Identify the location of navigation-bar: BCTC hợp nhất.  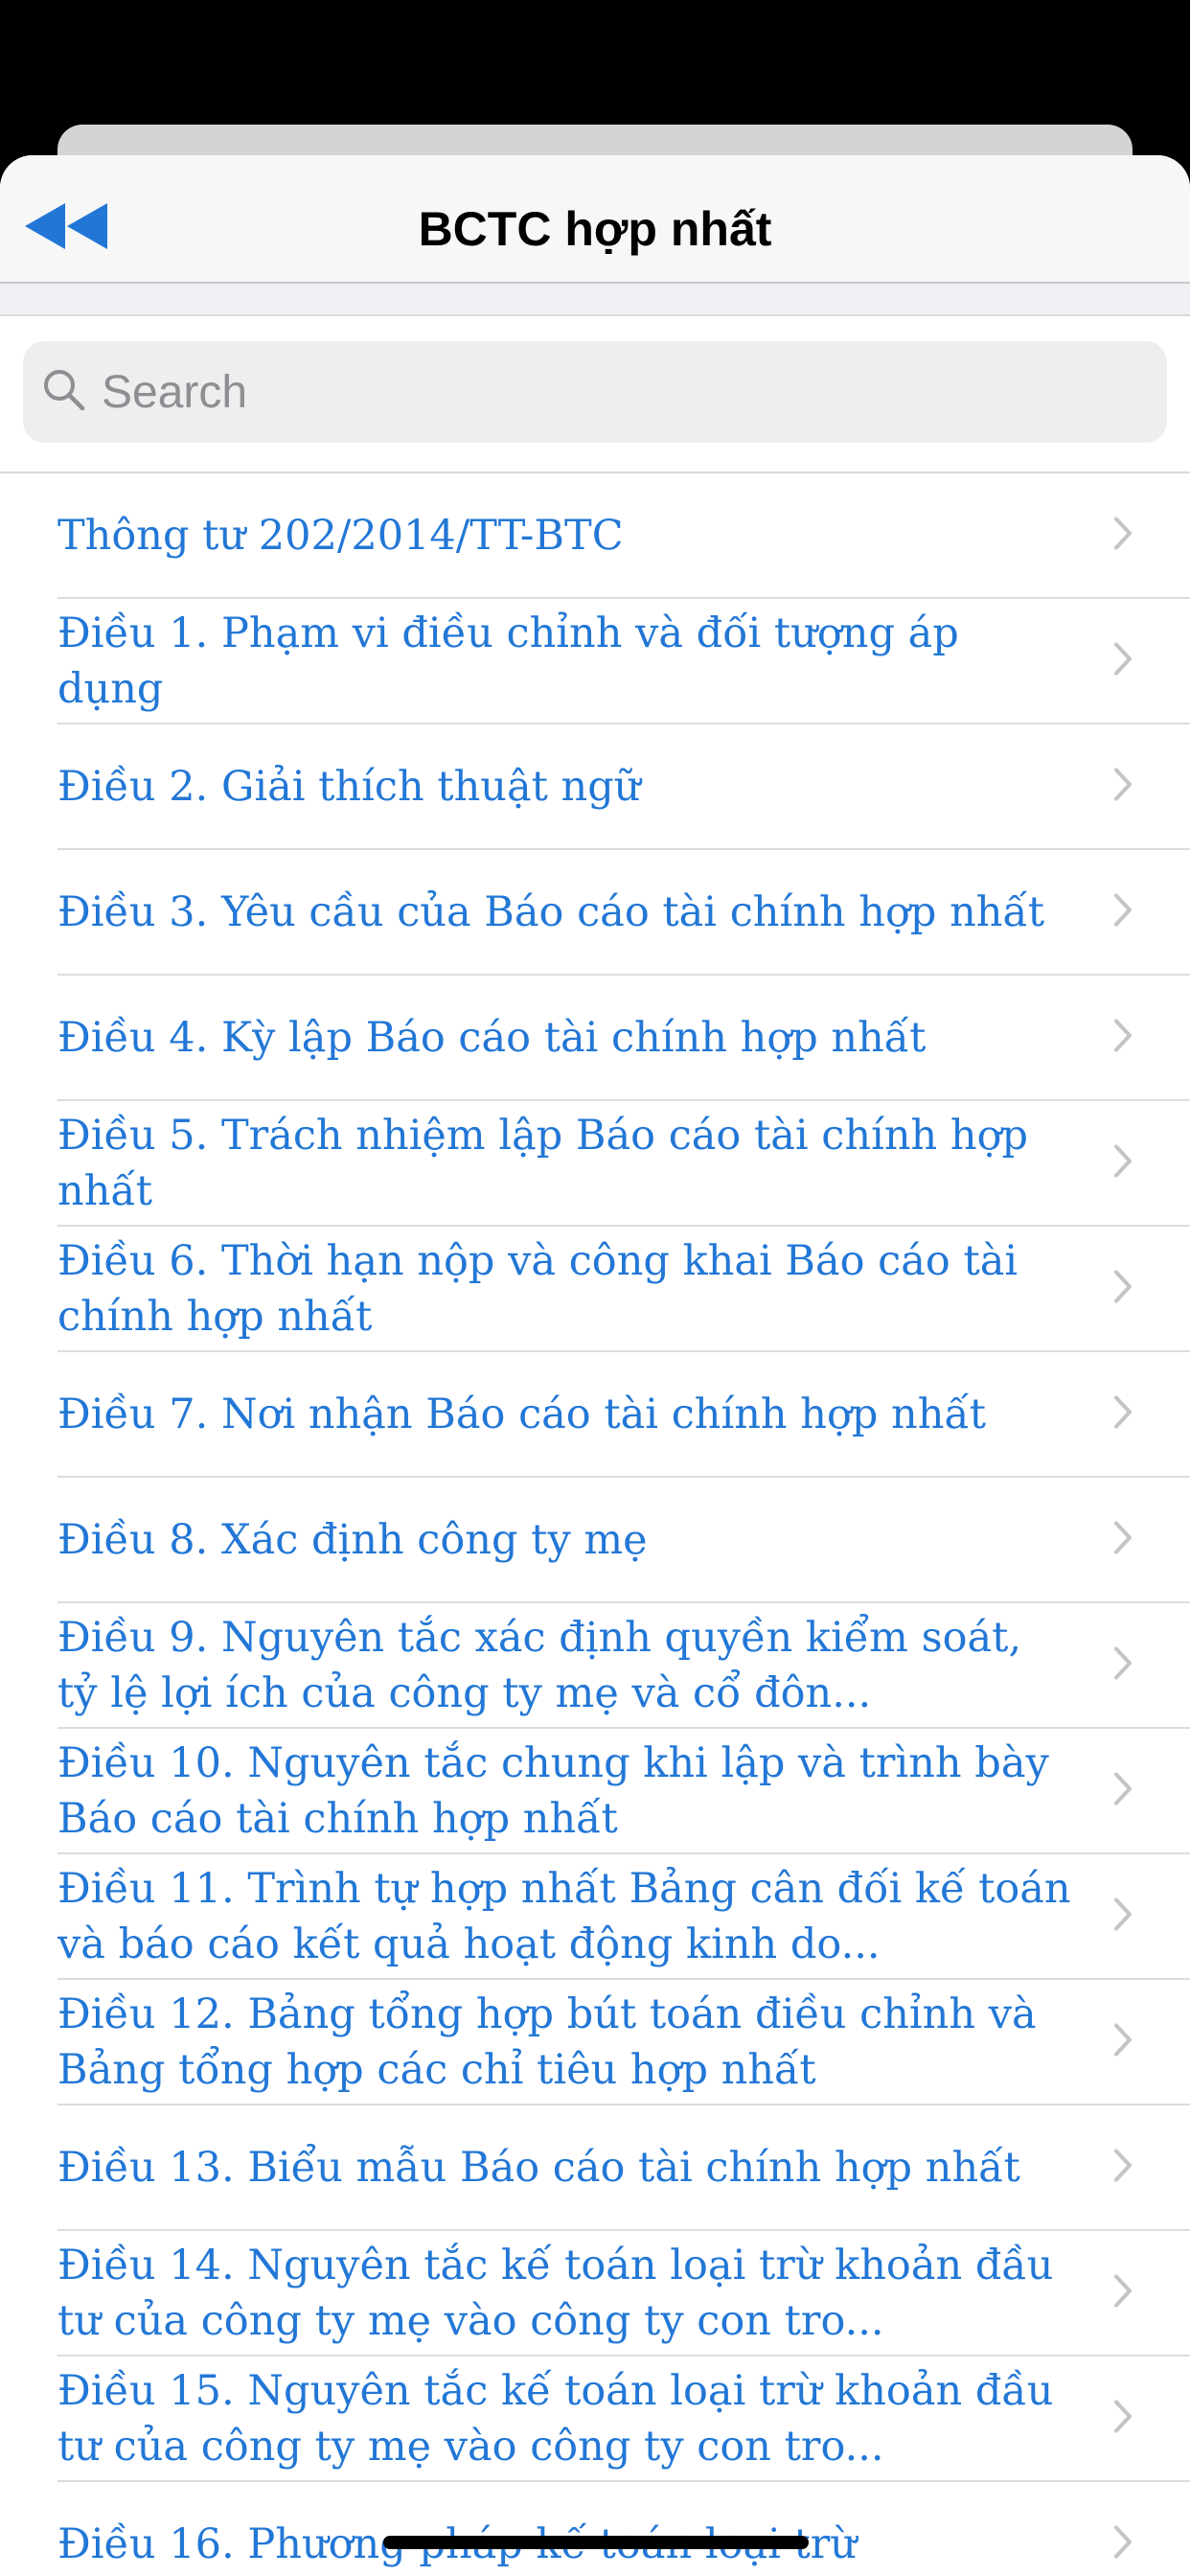
(595, 219).